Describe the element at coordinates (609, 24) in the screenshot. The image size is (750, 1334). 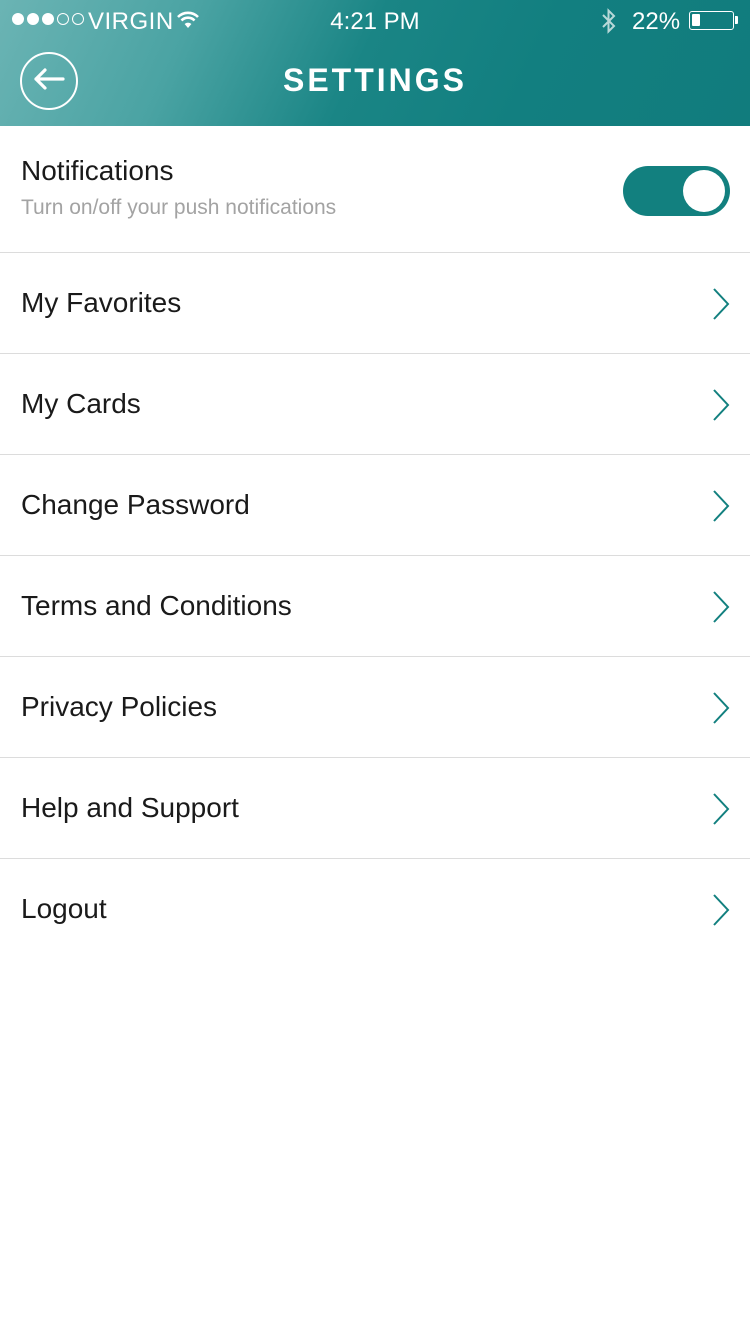
I see `bluetooth-icon` at that location.